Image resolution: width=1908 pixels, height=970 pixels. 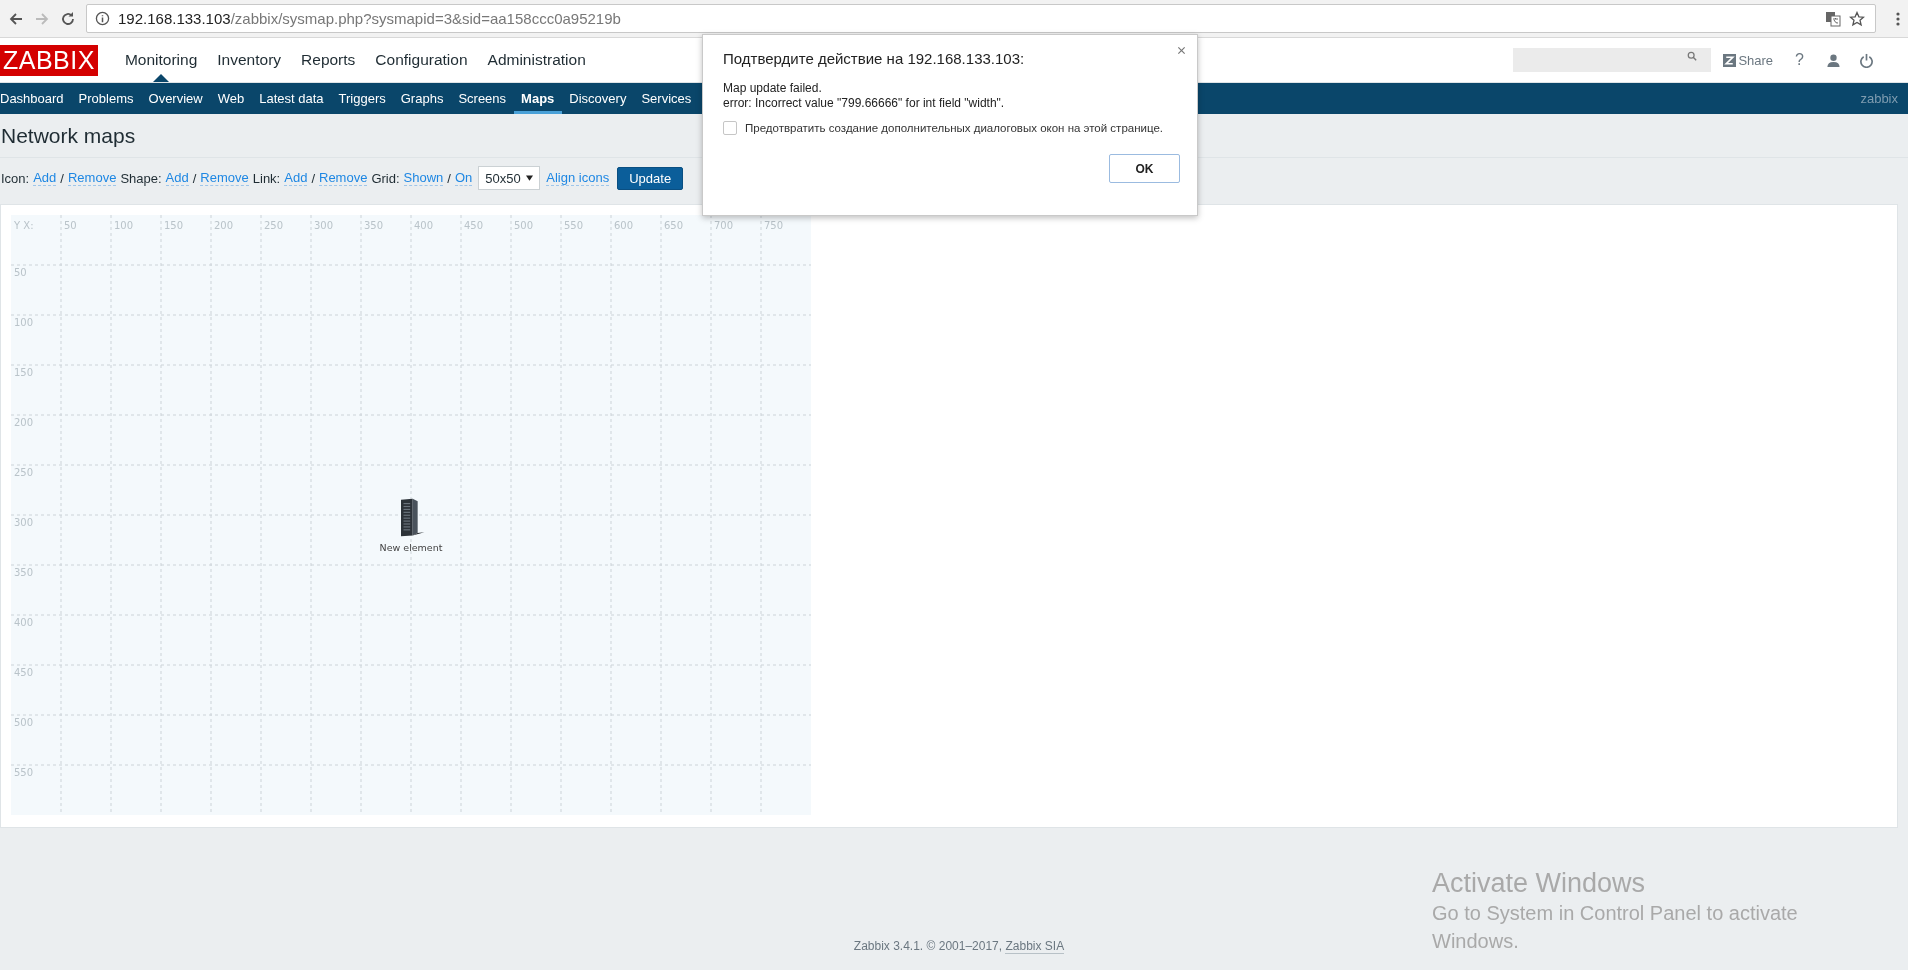 What do you see at coordinates (15, 178) in the screenshot?
I see `toolbar-label: Icon:` at bounding box center [15, 178].